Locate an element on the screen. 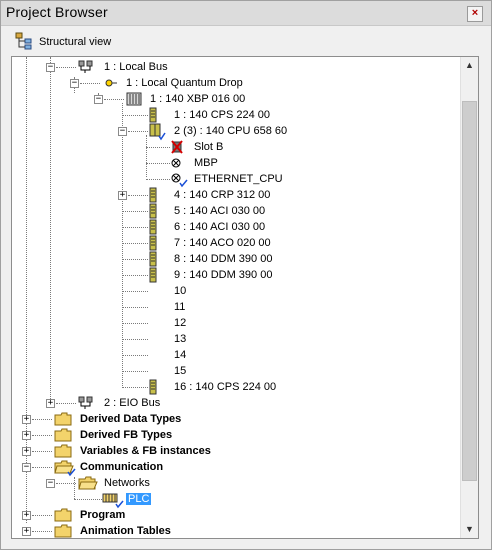 This screenshot has width=492, height=550. drop-icon is located at coordinates (111, 83).